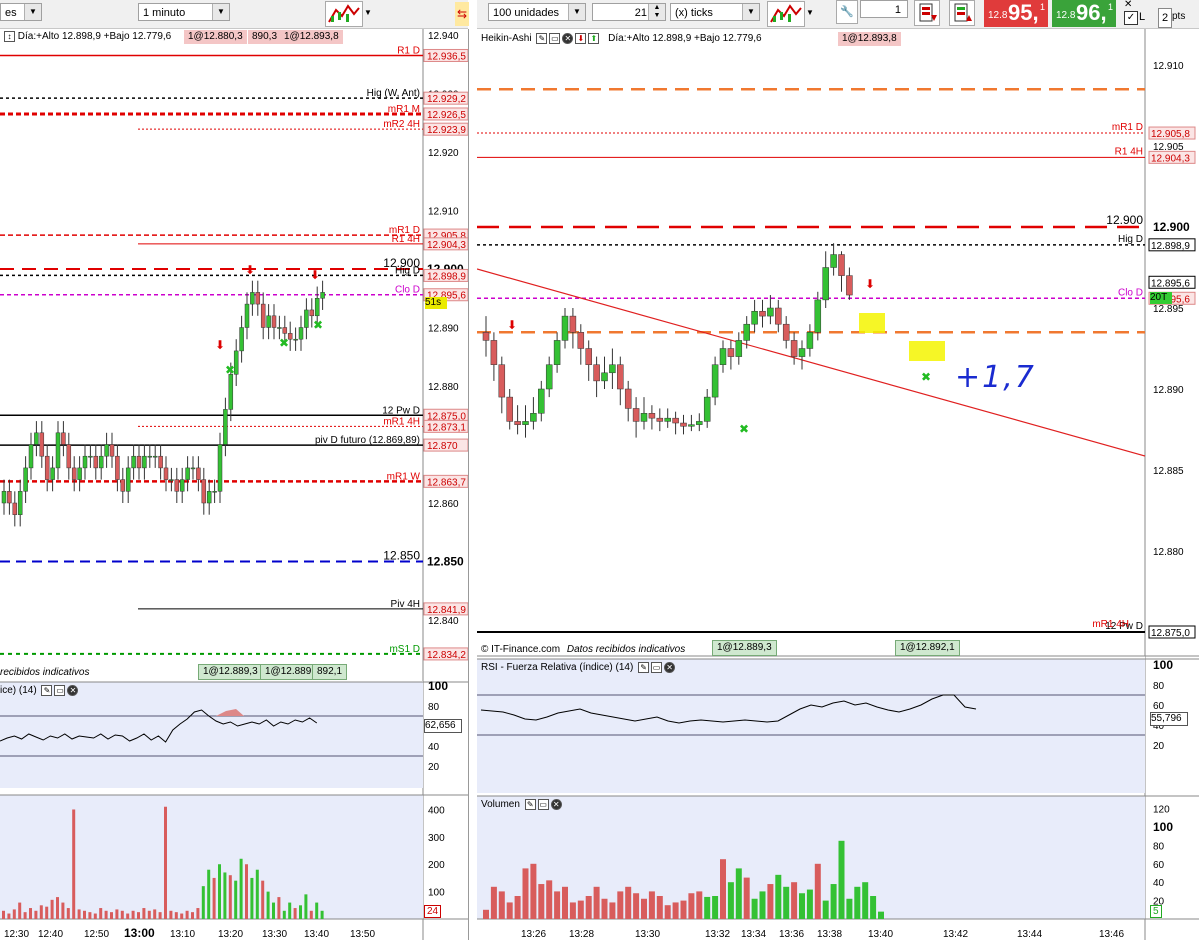  Describe the element at coordinates (629, 12) in the screenshot. I see `ticks-stepper: 21 ▲ ▼` at that location.